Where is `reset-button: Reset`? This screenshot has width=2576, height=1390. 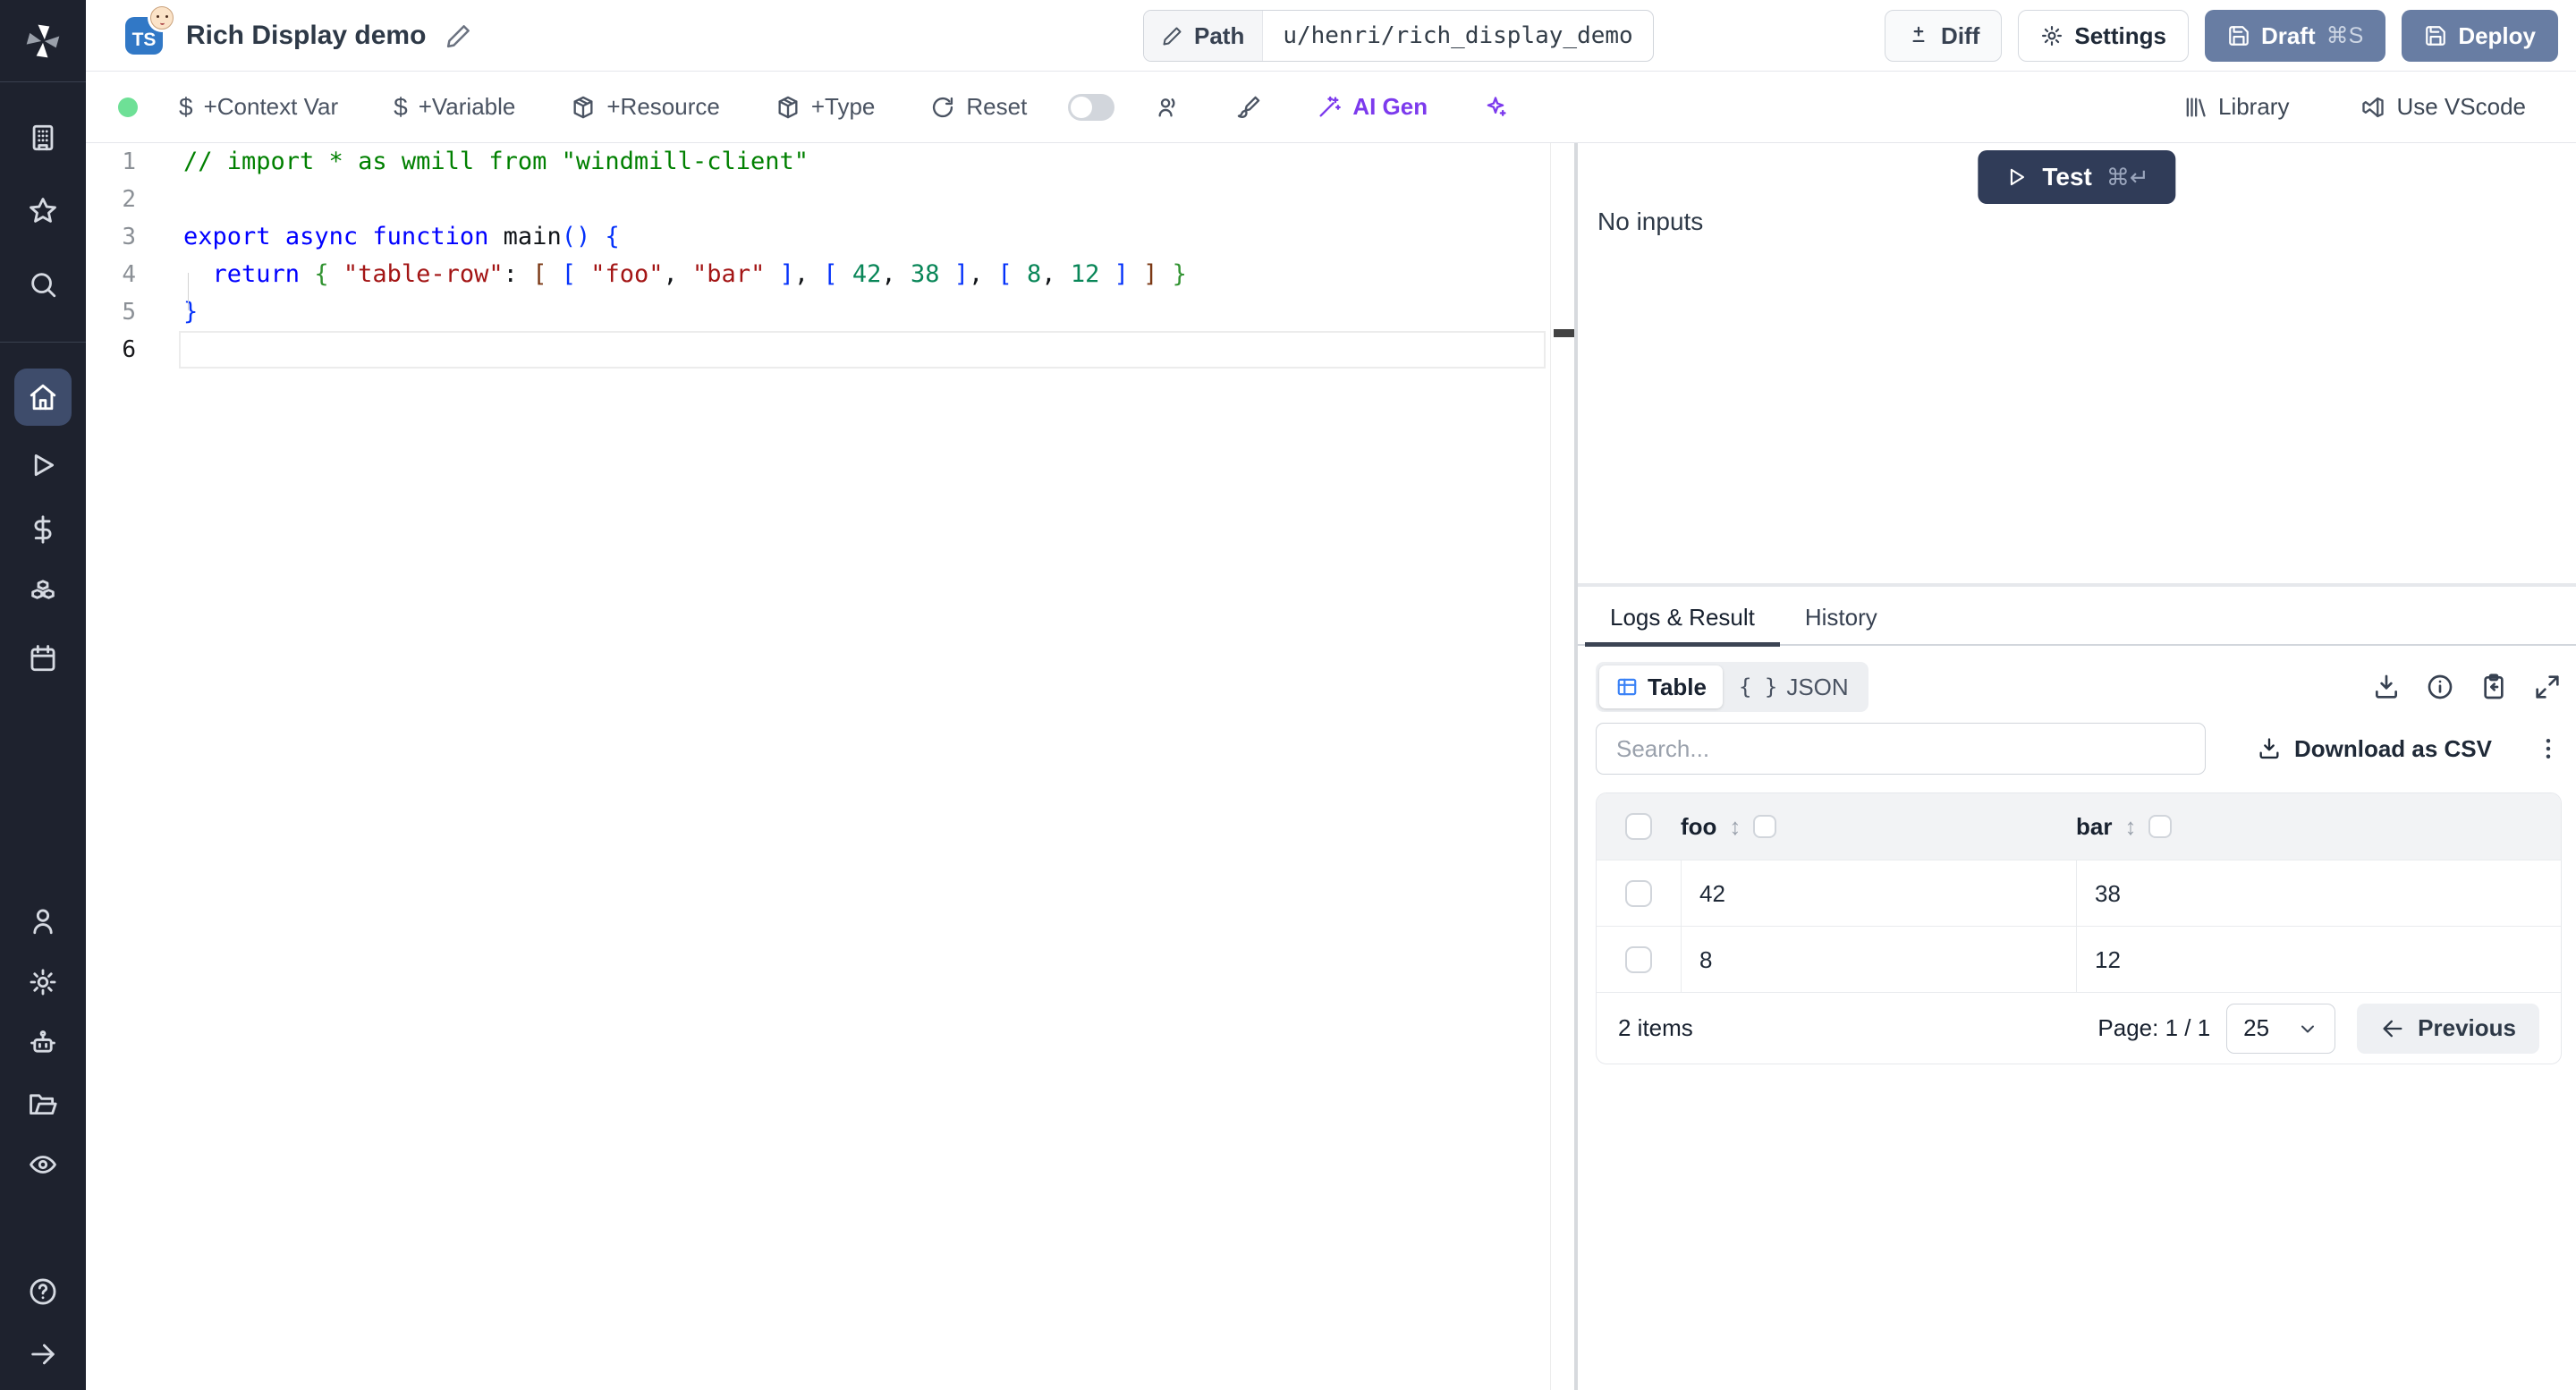
reset-button: Reset is located at coordinates (978, 107).